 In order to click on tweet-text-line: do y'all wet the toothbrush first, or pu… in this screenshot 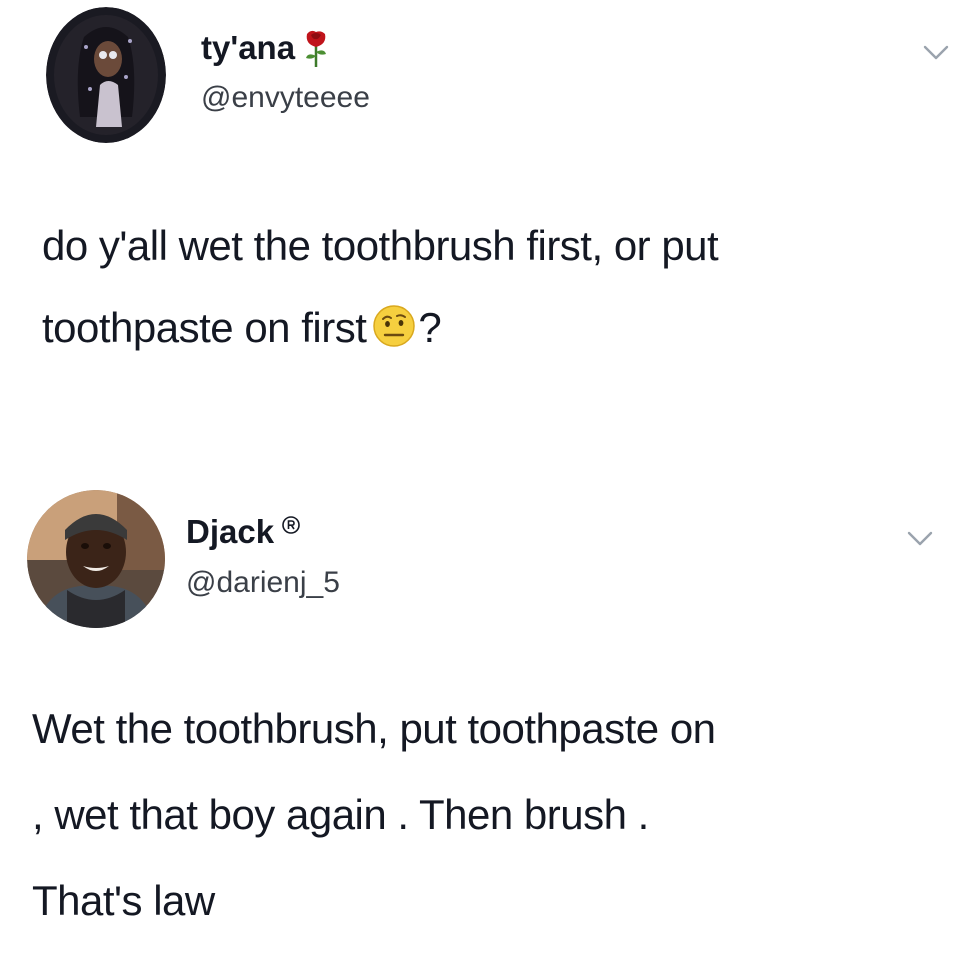, I will do `click(380, 245)`.